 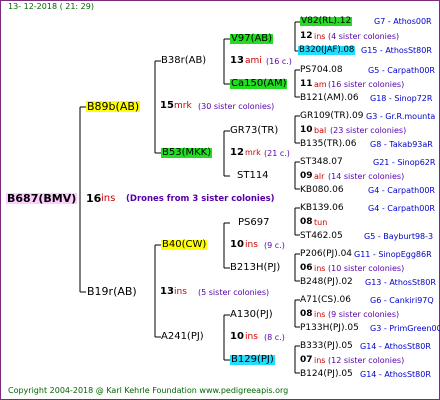 What do you see at coordinates (403, 21) in the screenshot?
I see `gen4-top-origin: G7 - Athos00R` at bounding box center [403, 21].